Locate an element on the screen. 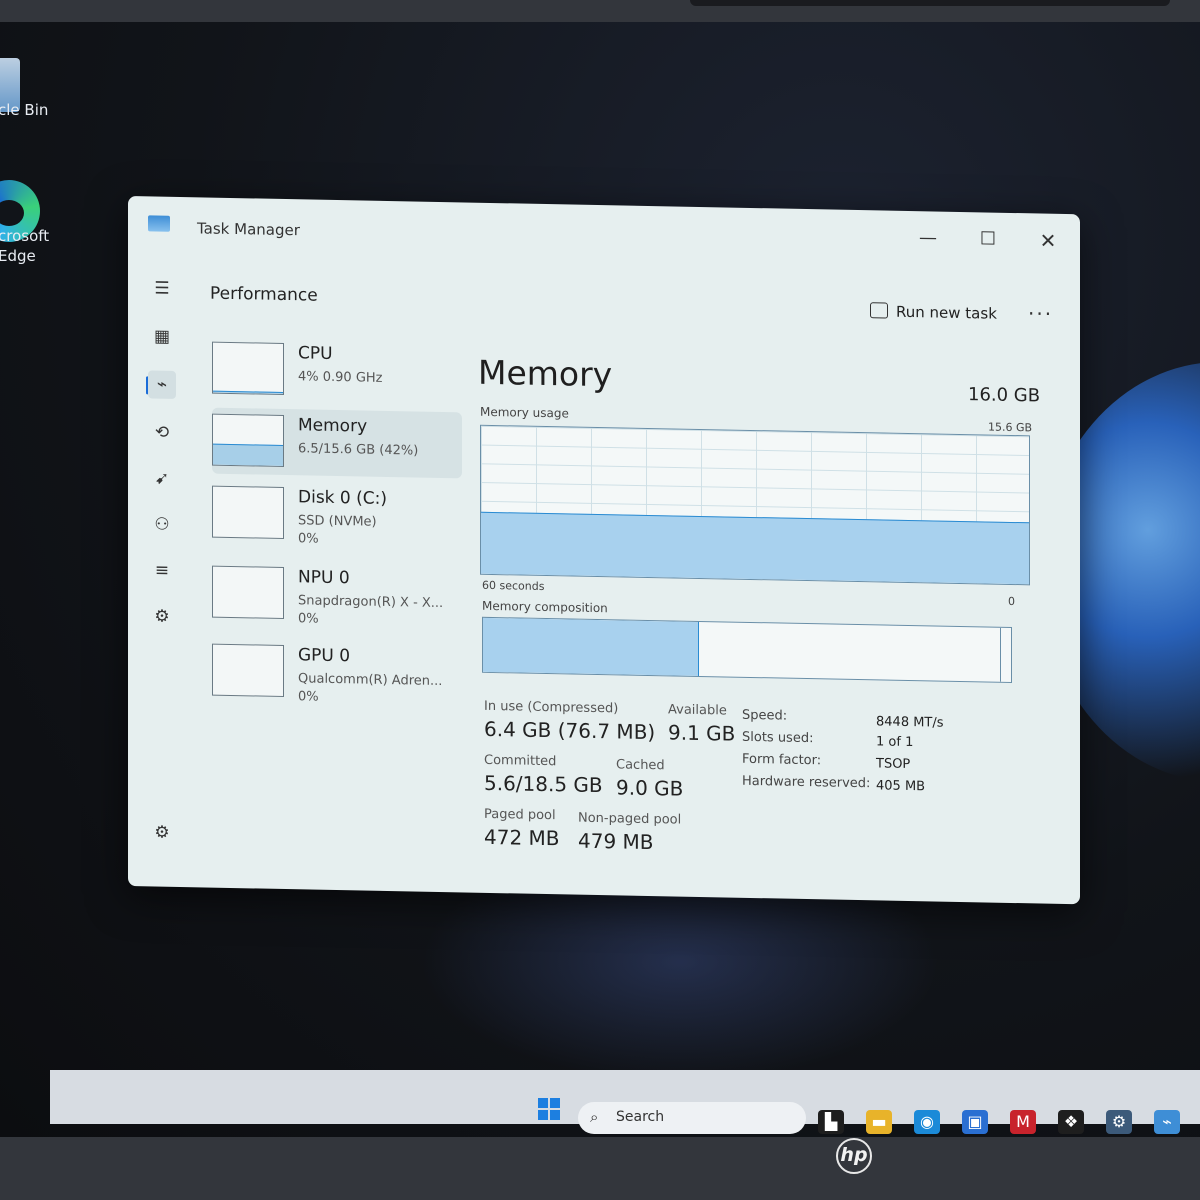 This screenshot has width=1200, height=1200. slots-key: Slots used: is located at coordinates (778, 738).